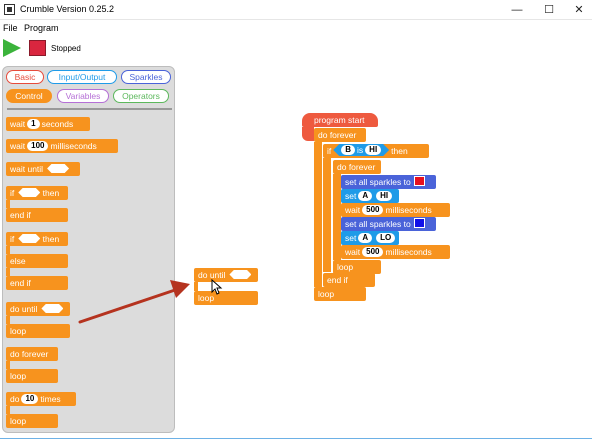 This screenshot has width=592, height=444. What do you see at coordinates (66, 48) in the screenshot?
I see `run-status: Stopped` at bounding box center [66, 48].